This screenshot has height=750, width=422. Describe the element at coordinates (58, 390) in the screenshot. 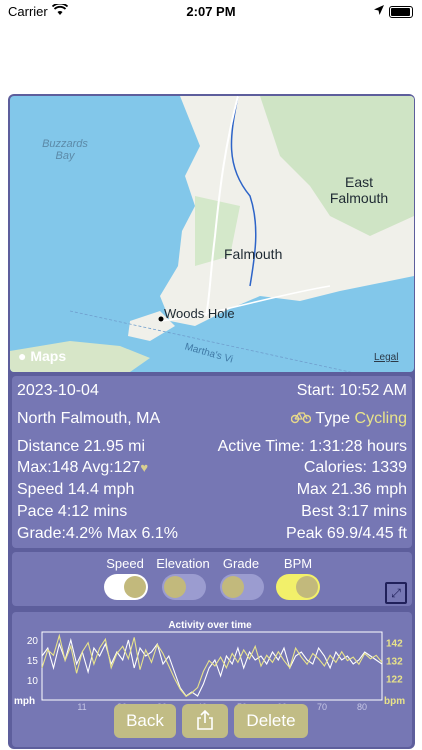

I see `activity-date: 2023-10-04` at that location.